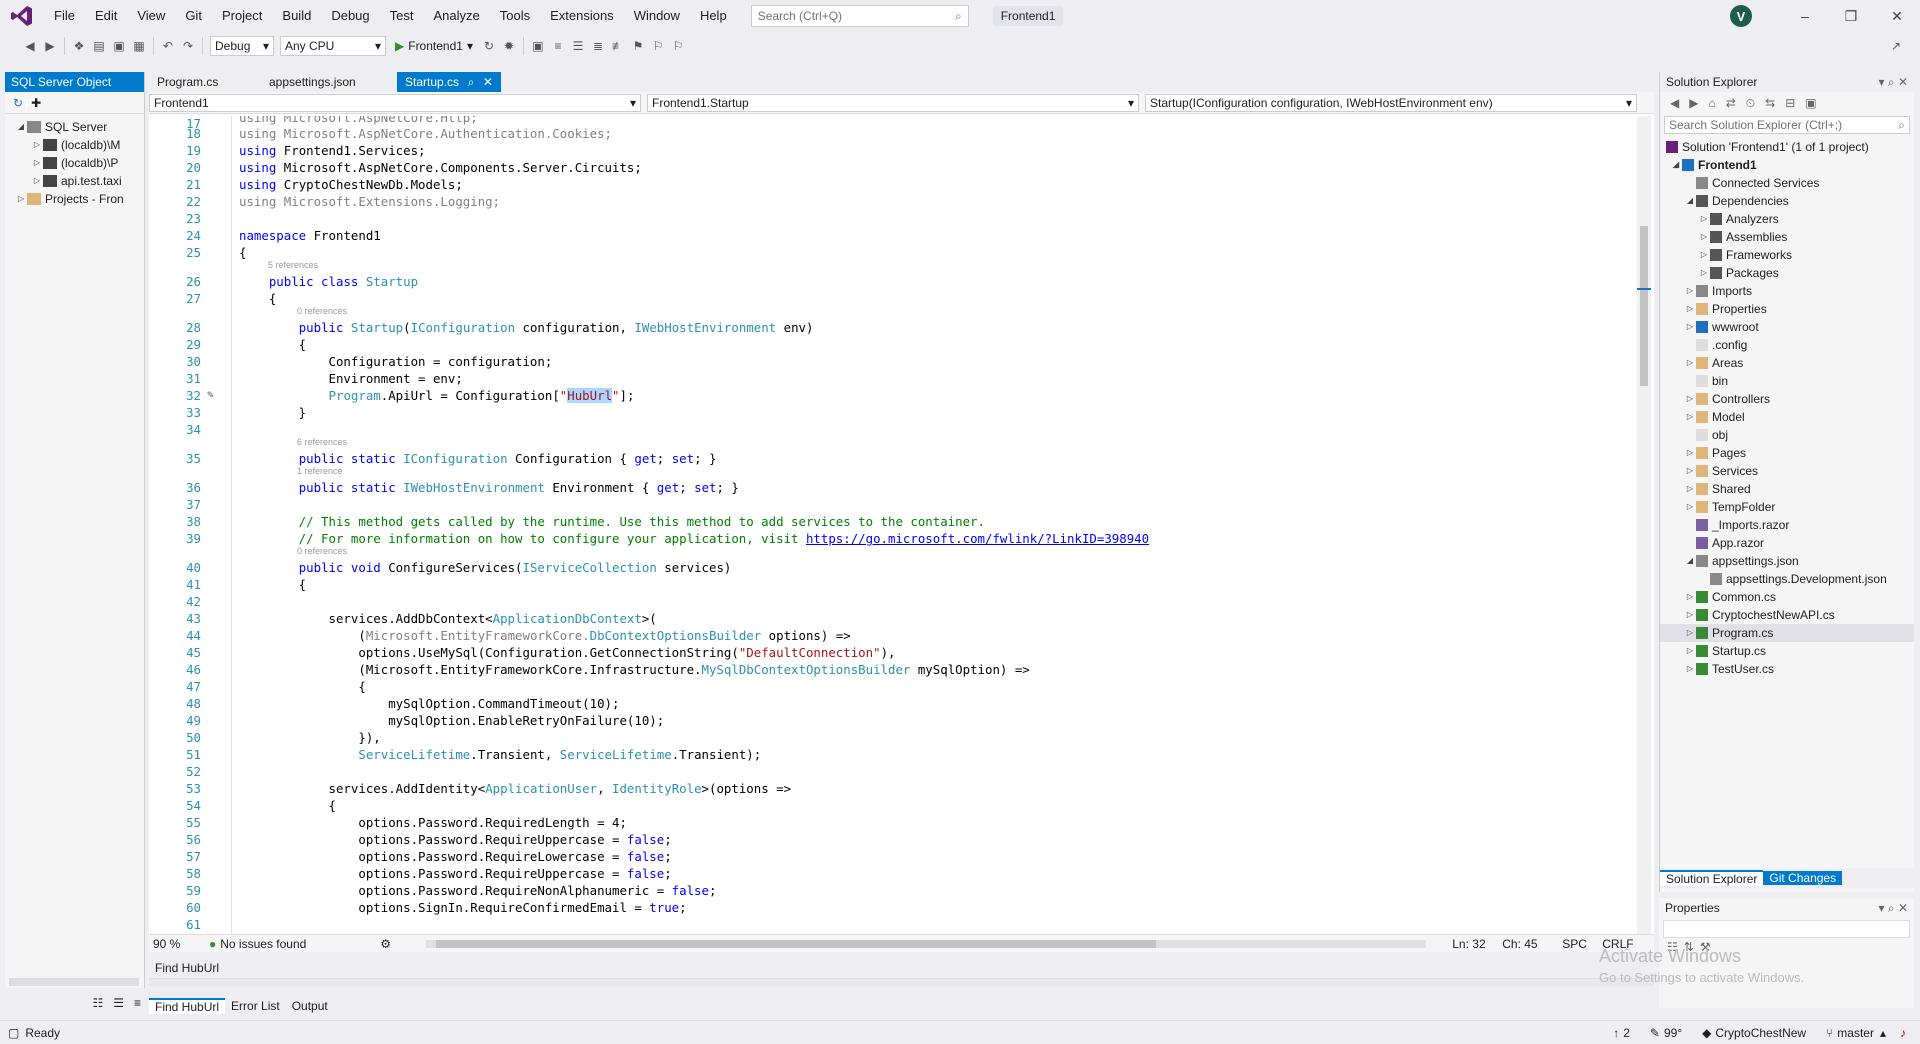 The image size is (1920, 1044). I want to click on collapse-all-icon: ⊟, so click(1790, 103).